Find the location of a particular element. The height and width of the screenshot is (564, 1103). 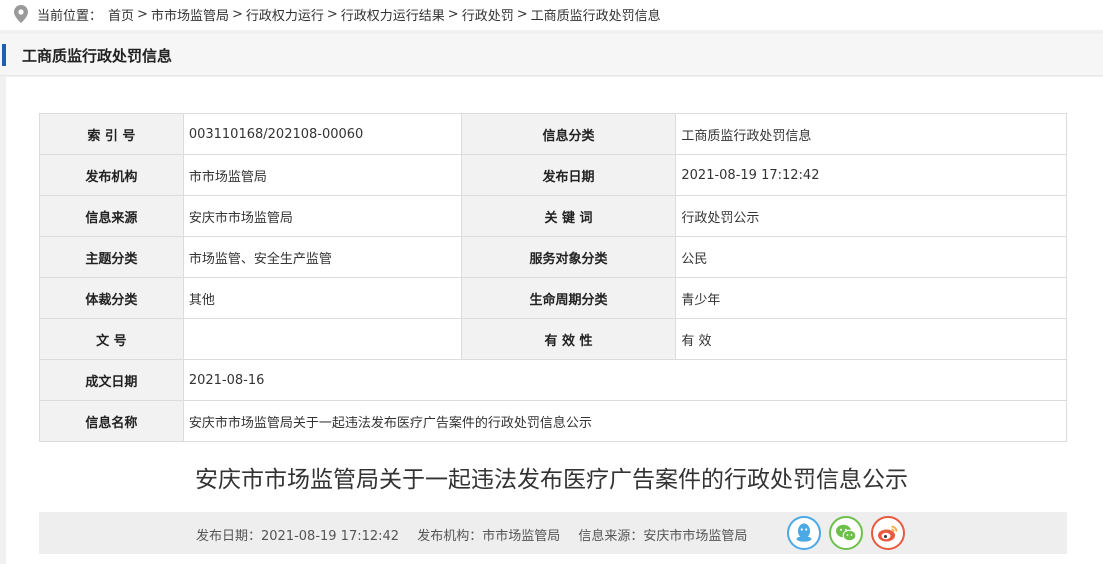

validity-value: 有 效 is located at coordinates (871, 339).